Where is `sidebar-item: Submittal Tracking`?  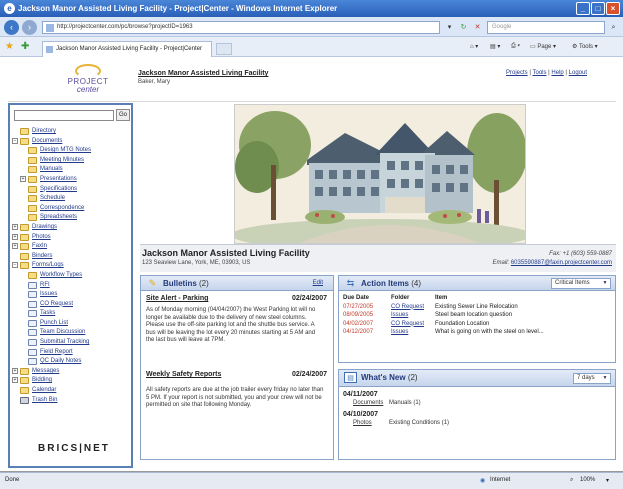
sidebar-item: Submittal Tracking is located at coordinates (72, 343).